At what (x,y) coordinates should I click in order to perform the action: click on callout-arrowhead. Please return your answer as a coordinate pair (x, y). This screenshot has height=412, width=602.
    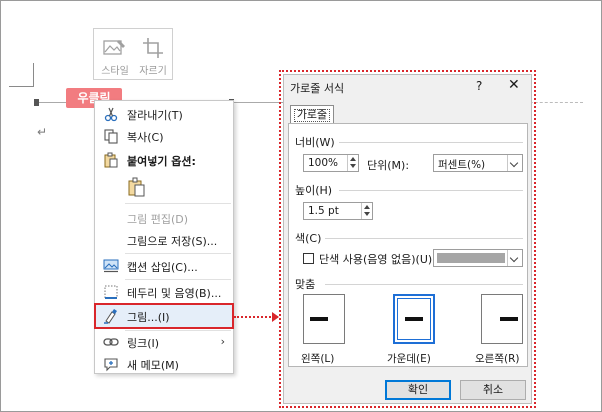
    Looking at the image, I should click on (275, 317).